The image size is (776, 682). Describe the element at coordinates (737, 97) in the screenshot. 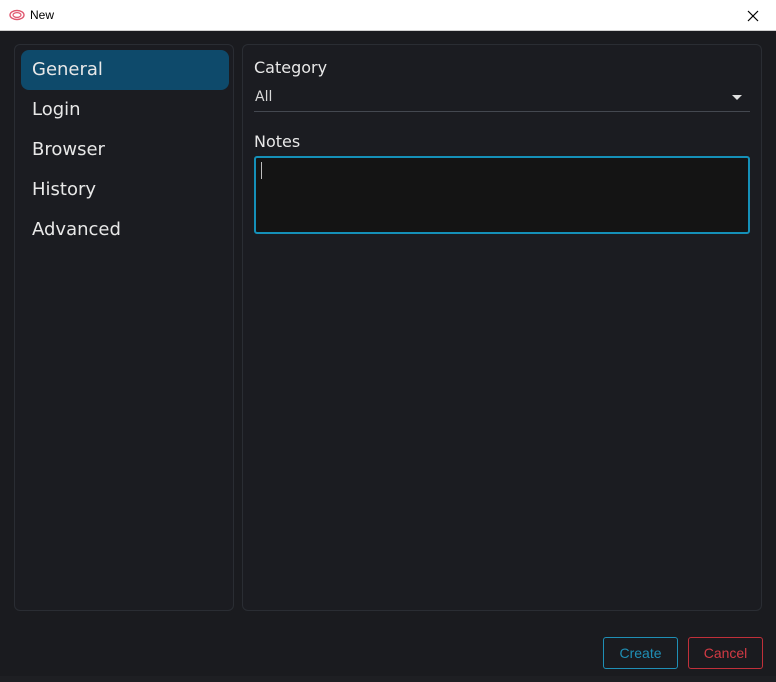

I see `dropdown-arrow-icon` at that location.